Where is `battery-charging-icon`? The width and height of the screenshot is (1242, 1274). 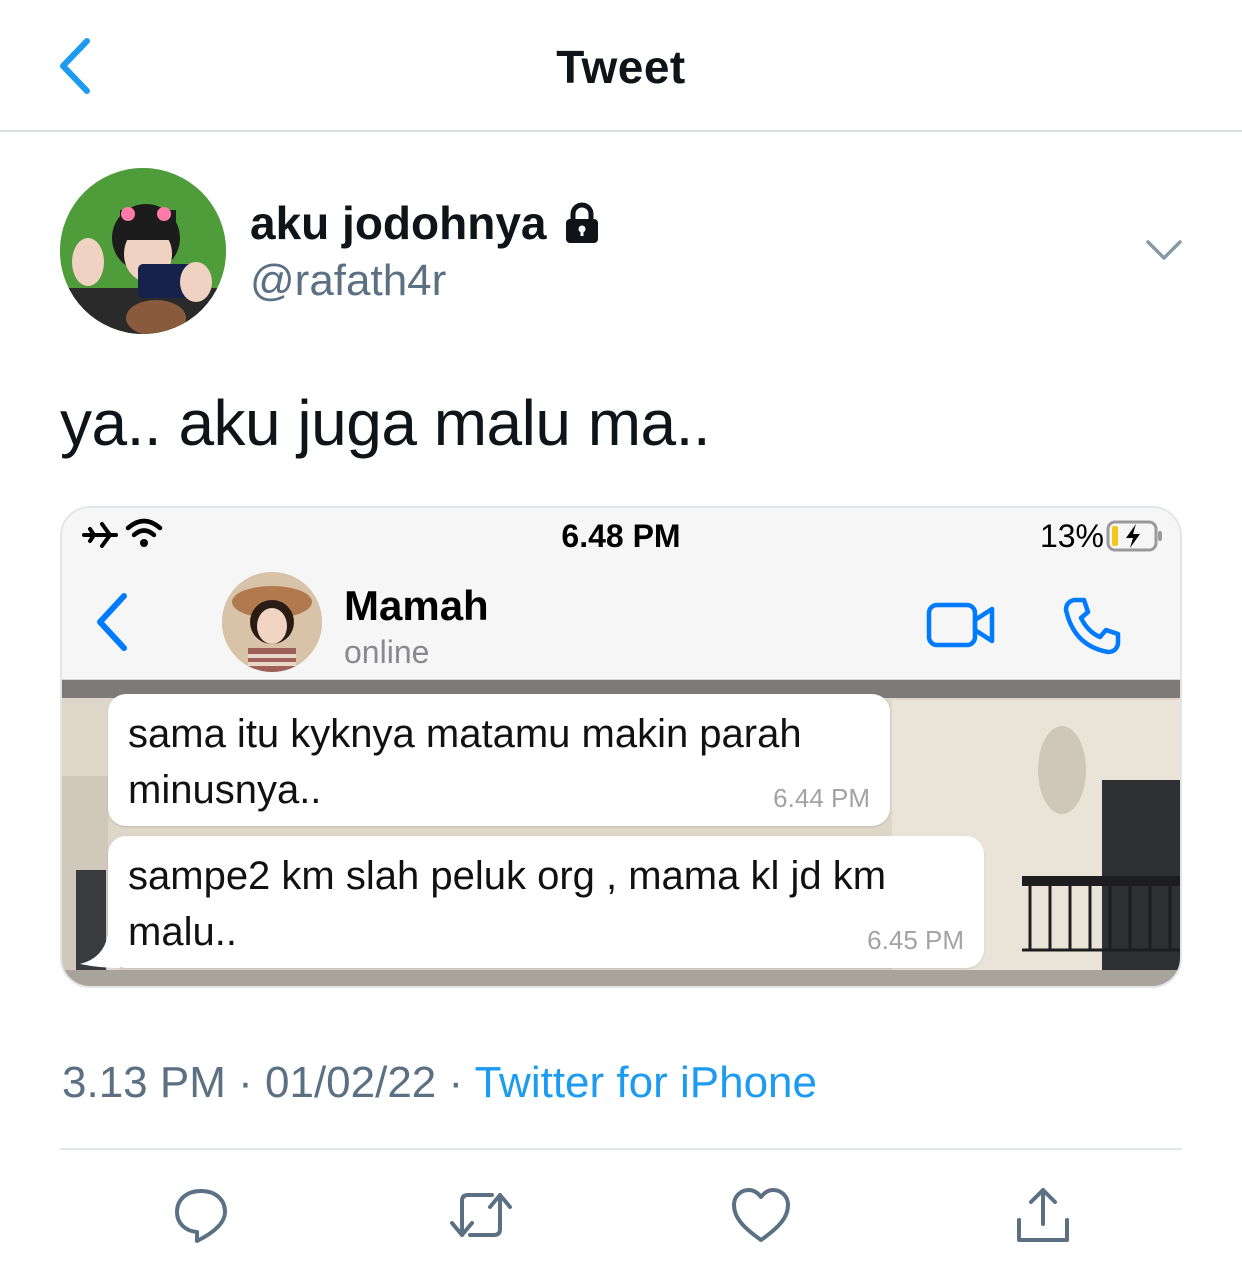
battery-charging-icon is located at coordinates (1134, 536).